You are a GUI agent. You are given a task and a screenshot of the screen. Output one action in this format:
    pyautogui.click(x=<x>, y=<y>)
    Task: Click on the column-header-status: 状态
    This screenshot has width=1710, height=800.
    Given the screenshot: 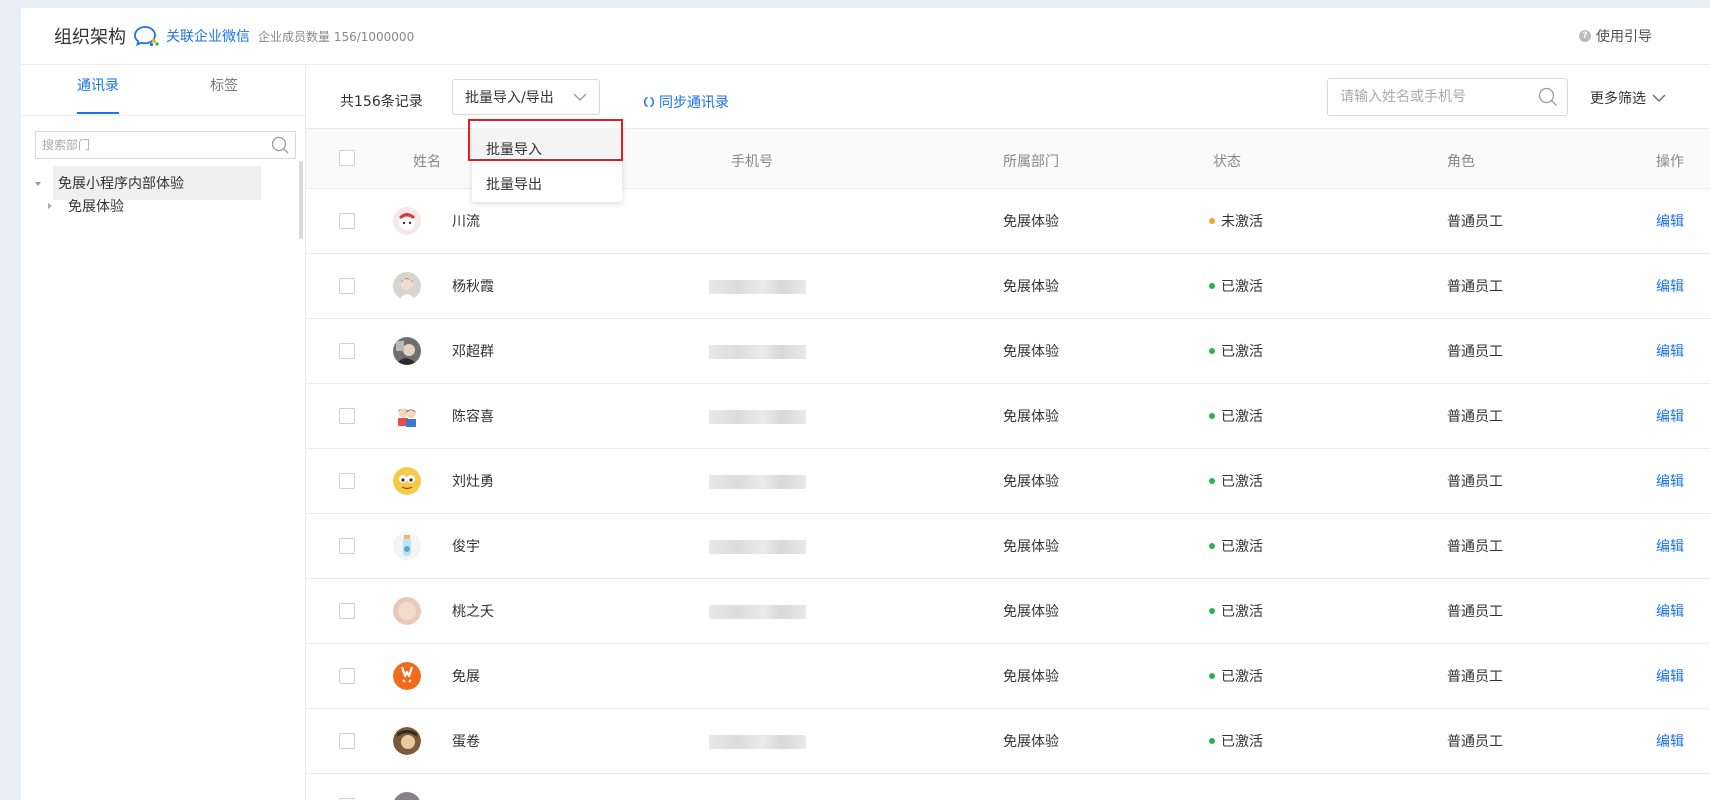 What is the action you would take?
    pyautogui.click(x=1227, y=162)
    